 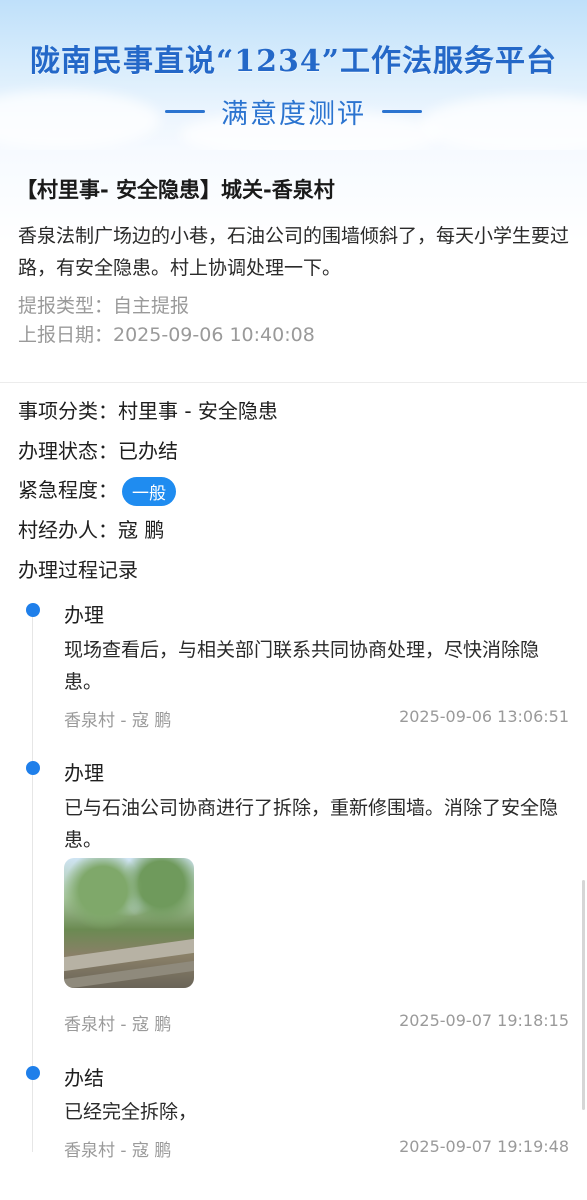 I want to click on timeline-entry-time: 2025-09-07 19:18:15, so click(x=484, y=1020).